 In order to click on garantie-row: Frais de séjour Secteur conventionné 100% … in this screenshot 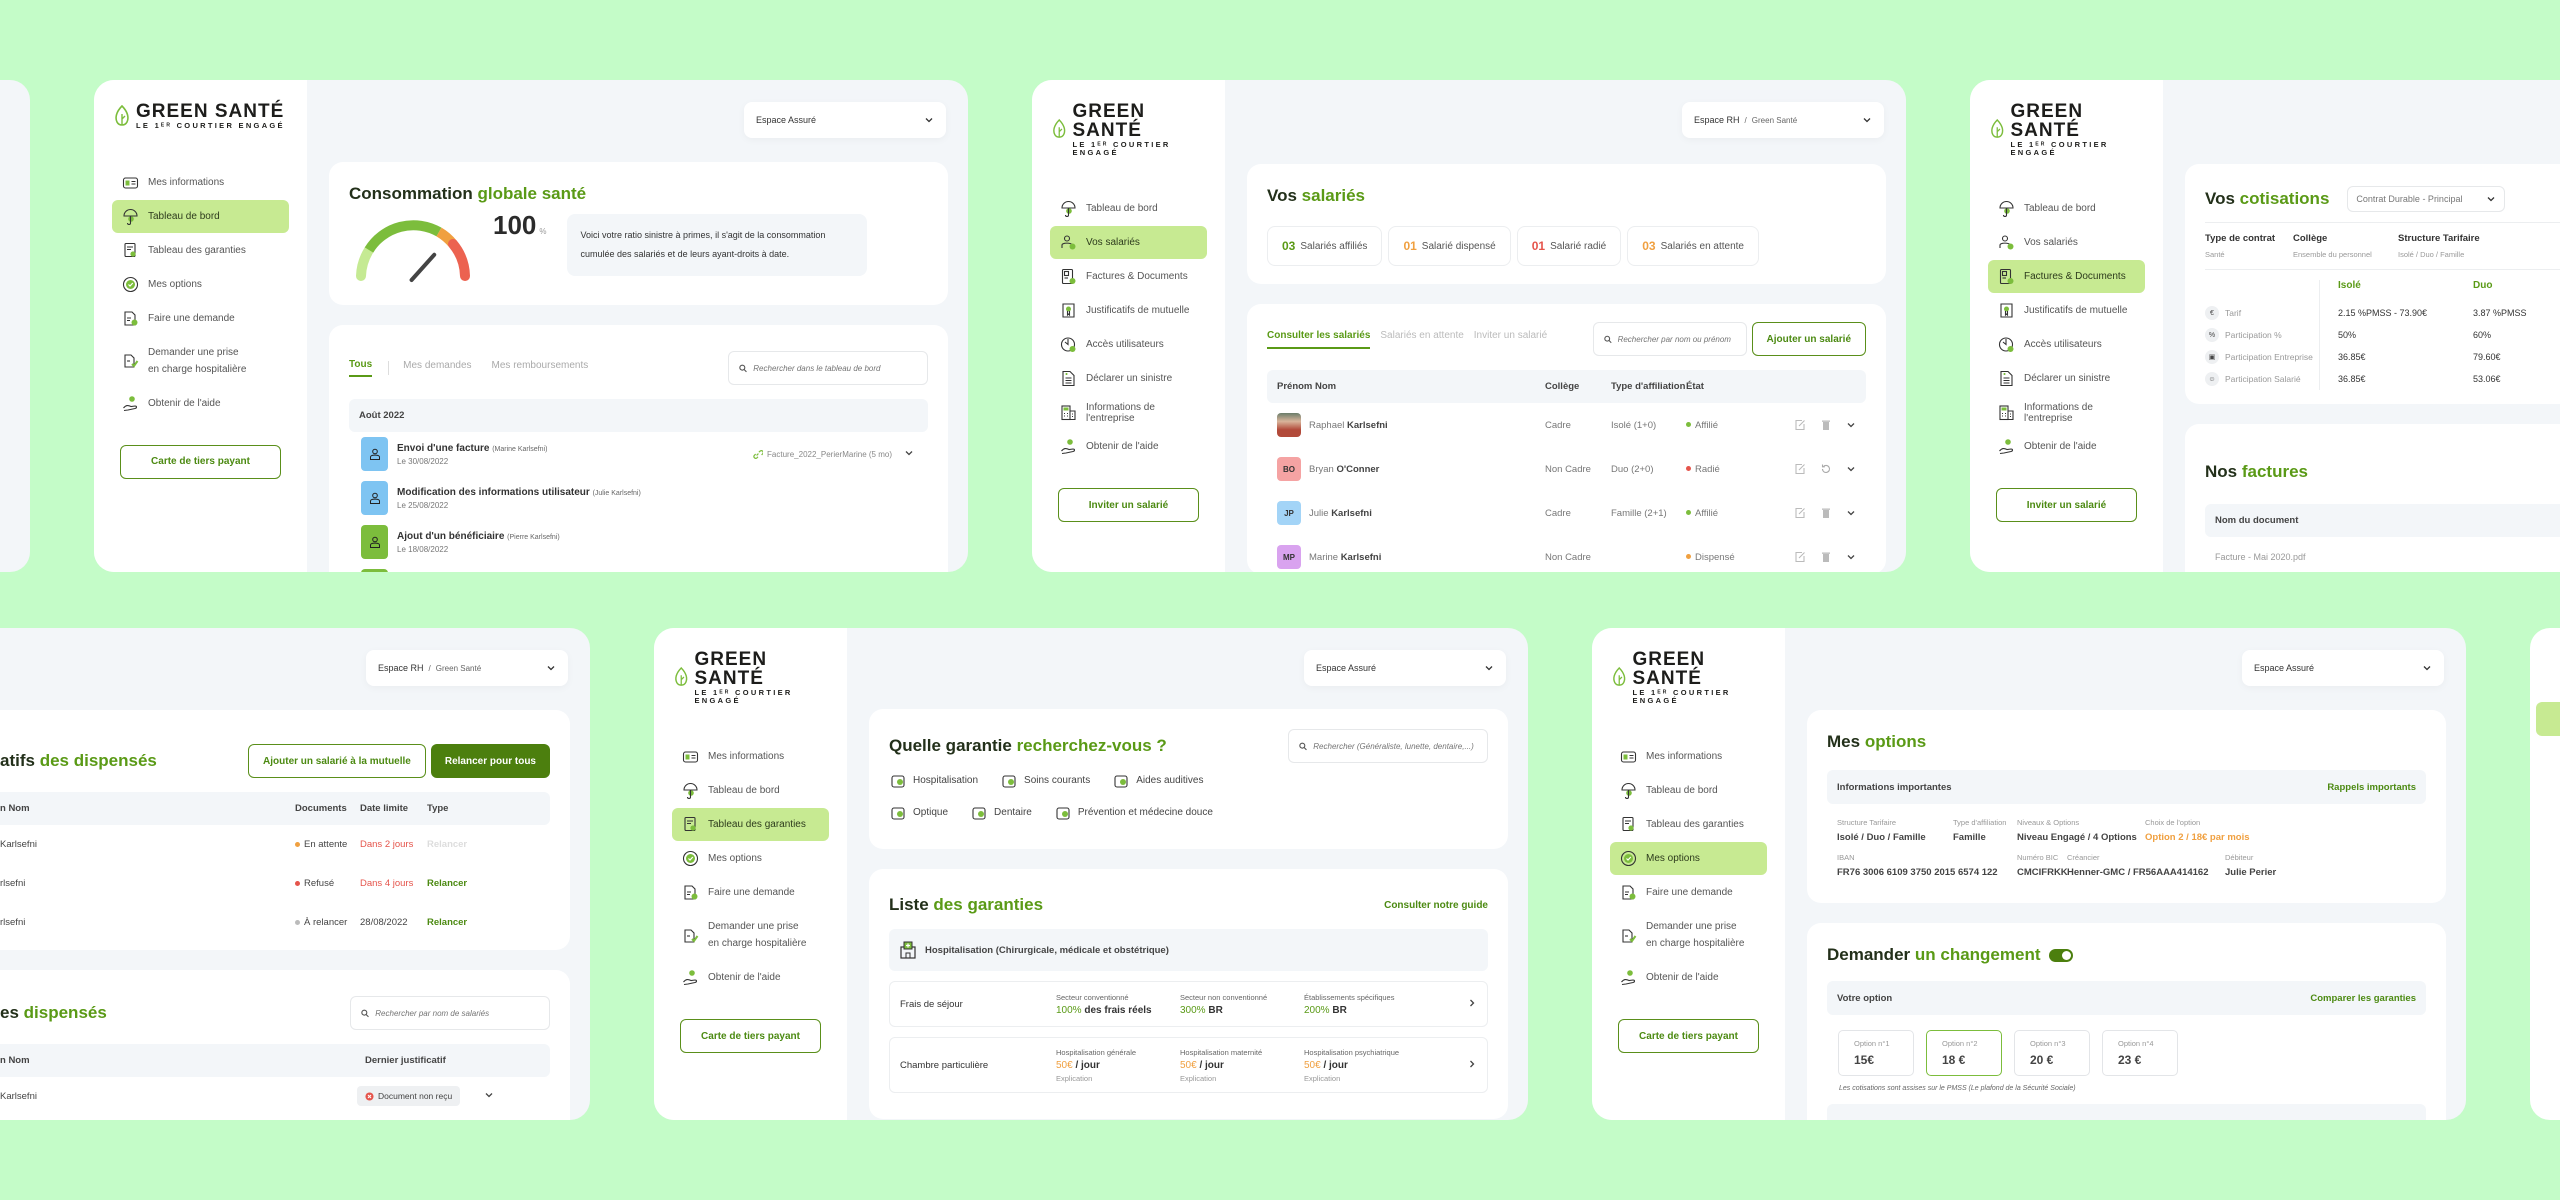, I will do `click(1188, 1004)`.